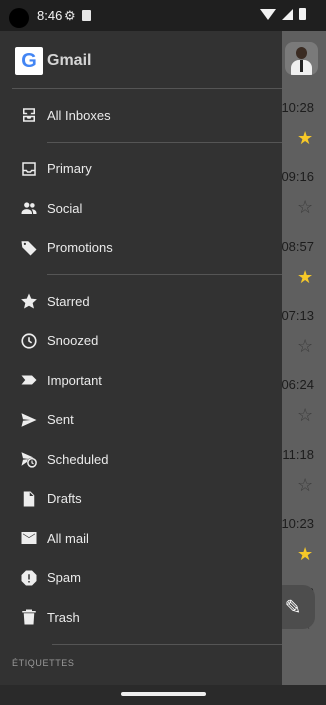  What do you see at coordinates (297, 107) in the screenshot?
I see `email-time: 10:28` at bounding box center [297, 107].